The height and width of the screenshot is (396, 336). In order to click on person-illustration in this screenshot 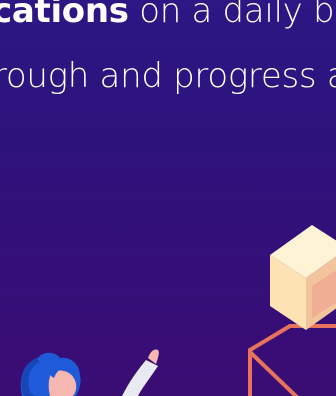, I will do `click(89, 372)`.